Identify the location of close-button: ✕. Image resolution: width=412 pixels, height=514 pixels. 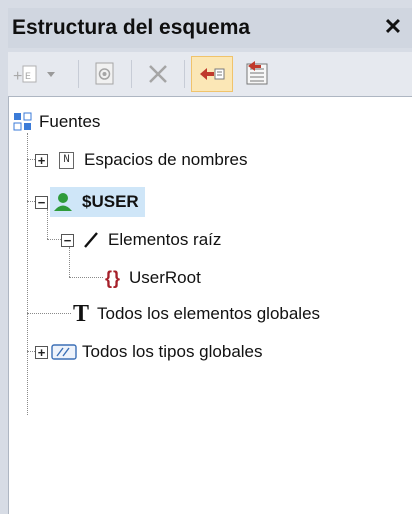
(393, 27).